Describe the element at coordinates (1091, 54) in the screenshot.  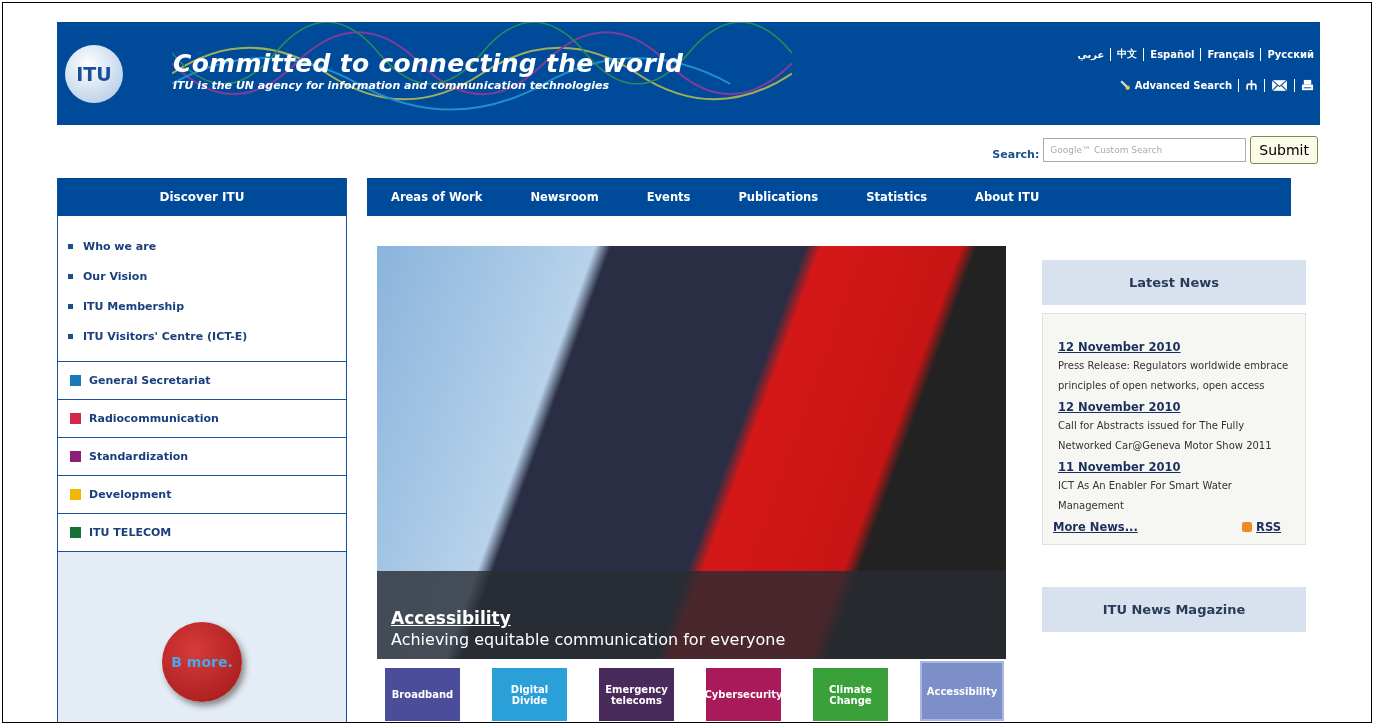
I see `language-link: عربي` at that location.